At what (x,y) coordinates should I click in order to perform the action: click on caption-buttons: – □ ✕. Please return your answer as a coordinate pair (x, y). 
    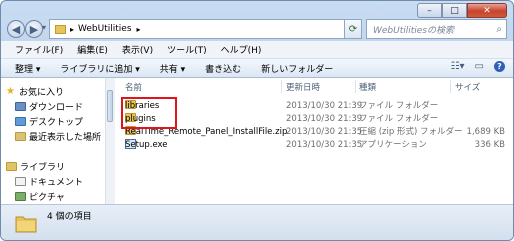
    Looking at the image, I should click on (462, 10).